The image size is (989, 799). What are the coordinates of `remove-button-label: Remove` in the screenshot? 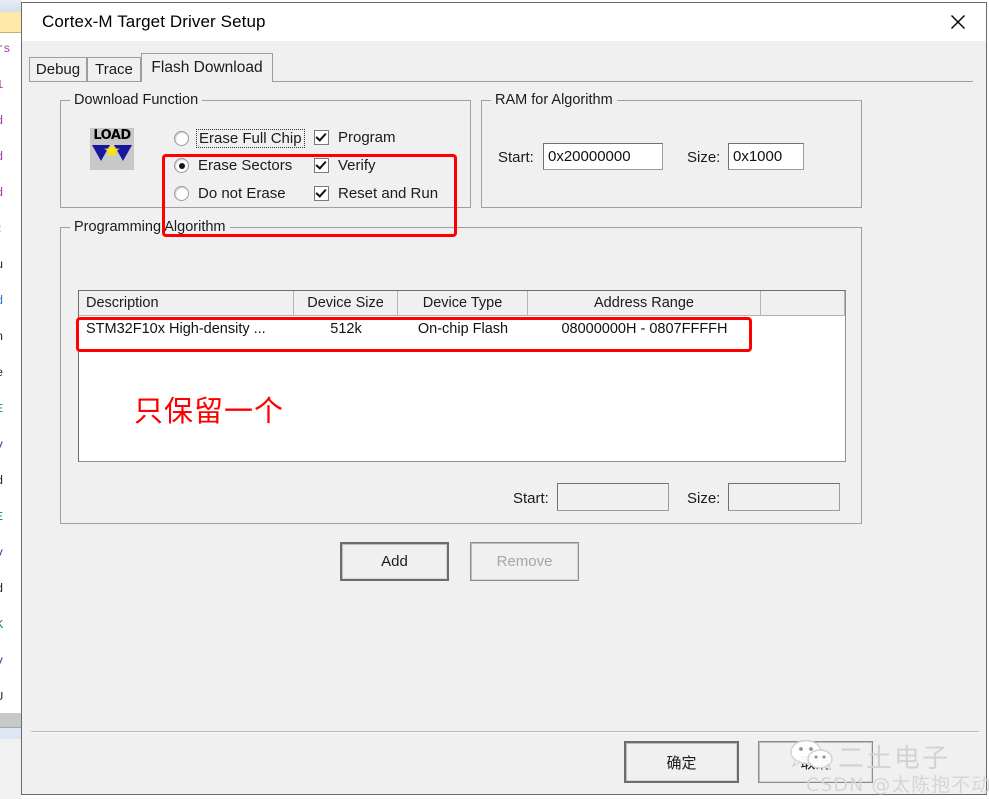 It's located at (524, 561).